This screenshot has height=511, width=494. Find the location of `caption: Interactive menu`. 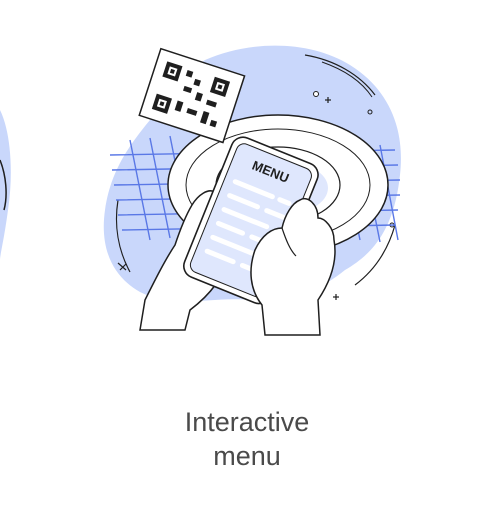

caption: Interactive menu is located at coordinates (247, 439).